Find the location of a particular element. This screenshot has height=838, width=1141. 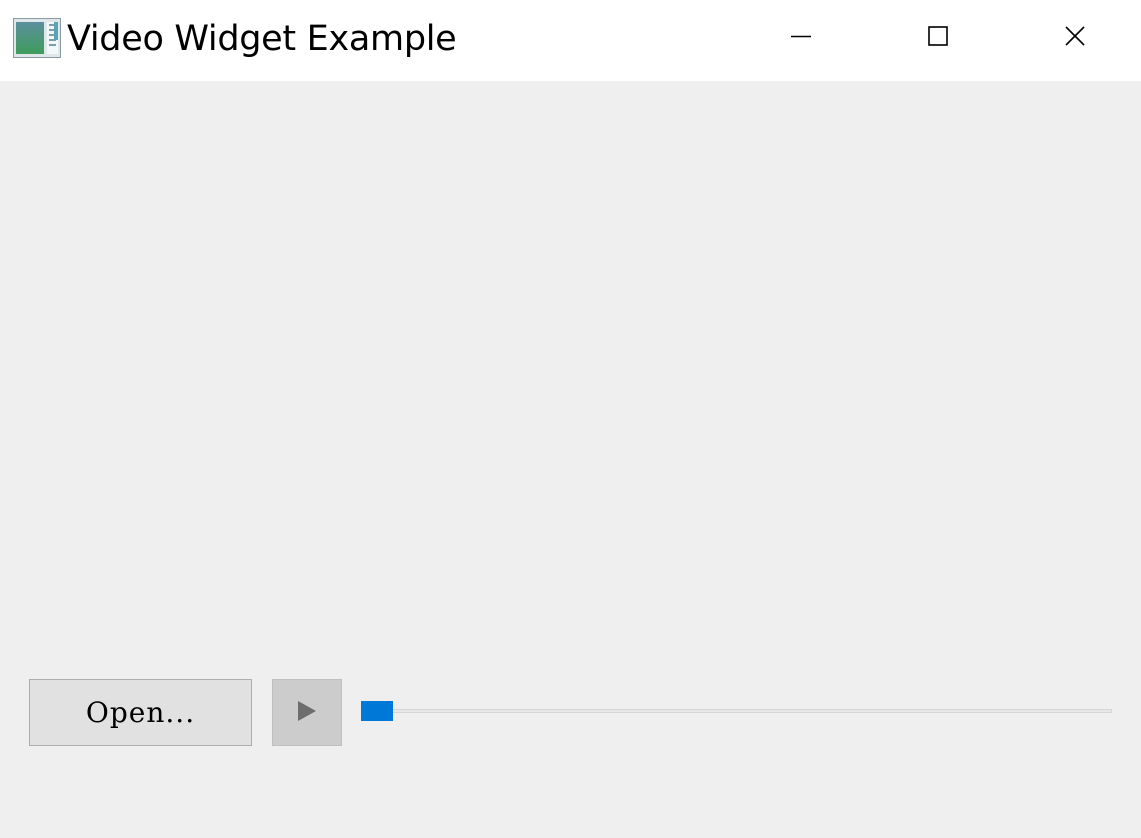

play-button is located at coordinates (307, 712).